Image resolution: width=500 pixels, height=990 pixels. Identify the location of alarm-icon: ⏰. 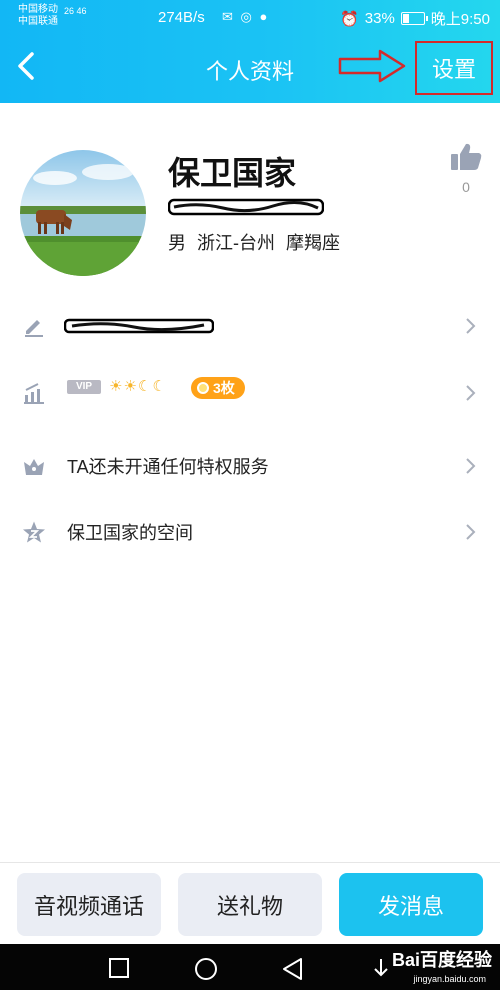
(349, 19).